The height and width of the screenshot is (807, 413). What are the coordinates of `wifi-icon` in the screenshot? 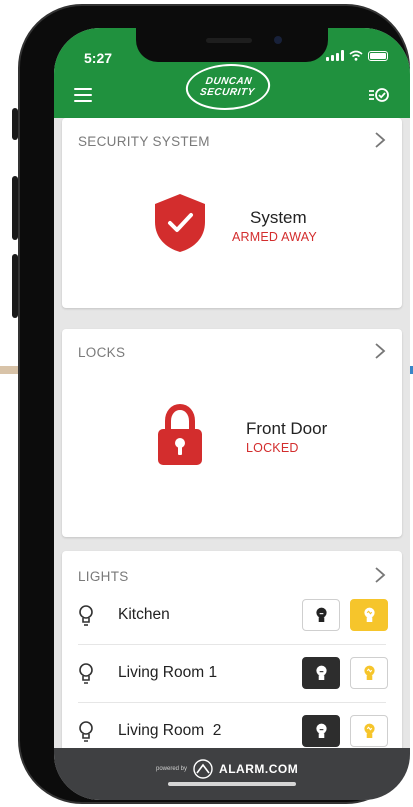 It's located at (356, 55).